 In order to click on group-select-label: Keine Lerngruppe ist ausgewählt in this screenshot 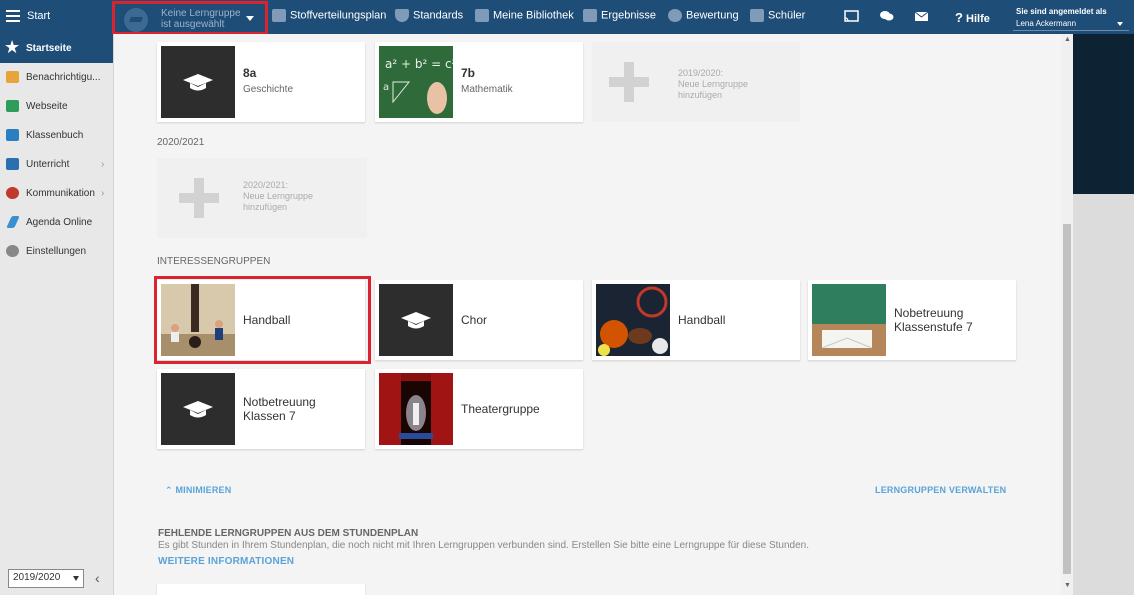, I will do `click(201, 19)`.